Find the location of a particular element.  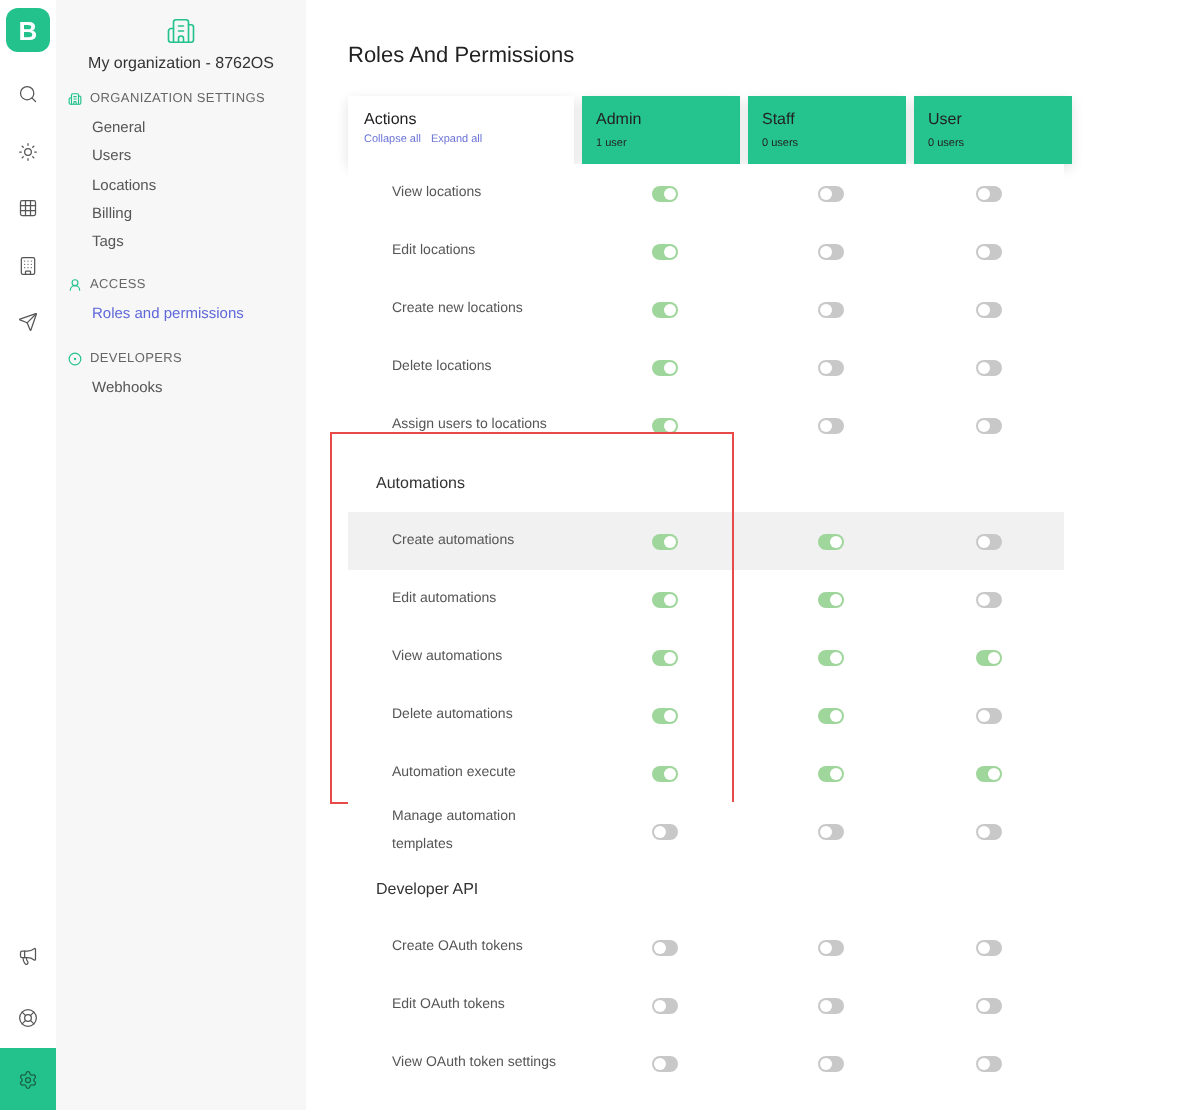

organization-name: My organization - 8762OS is located at coordinates (181, 63).